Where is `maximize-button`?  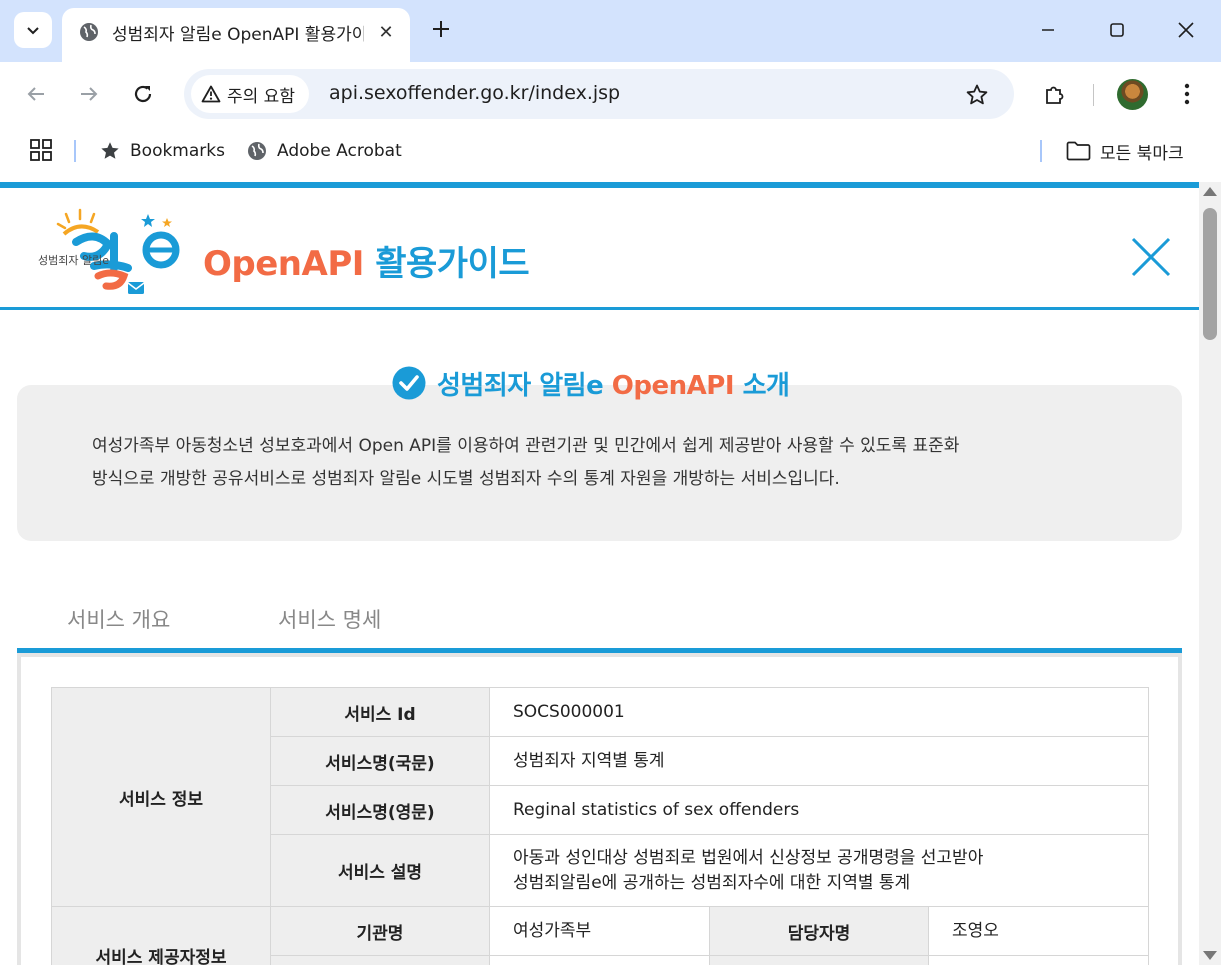 maximize-button is located at coordinates (1117, 30).